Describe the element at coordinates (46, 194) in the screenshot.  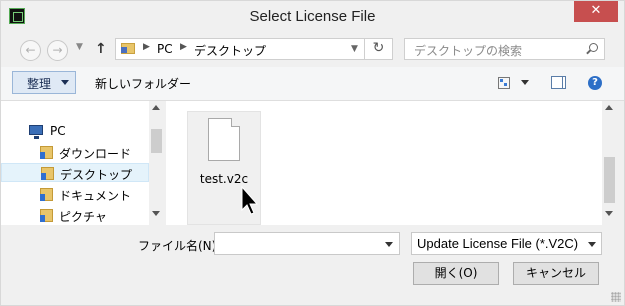
I see `documents-folder-icon` at that location.